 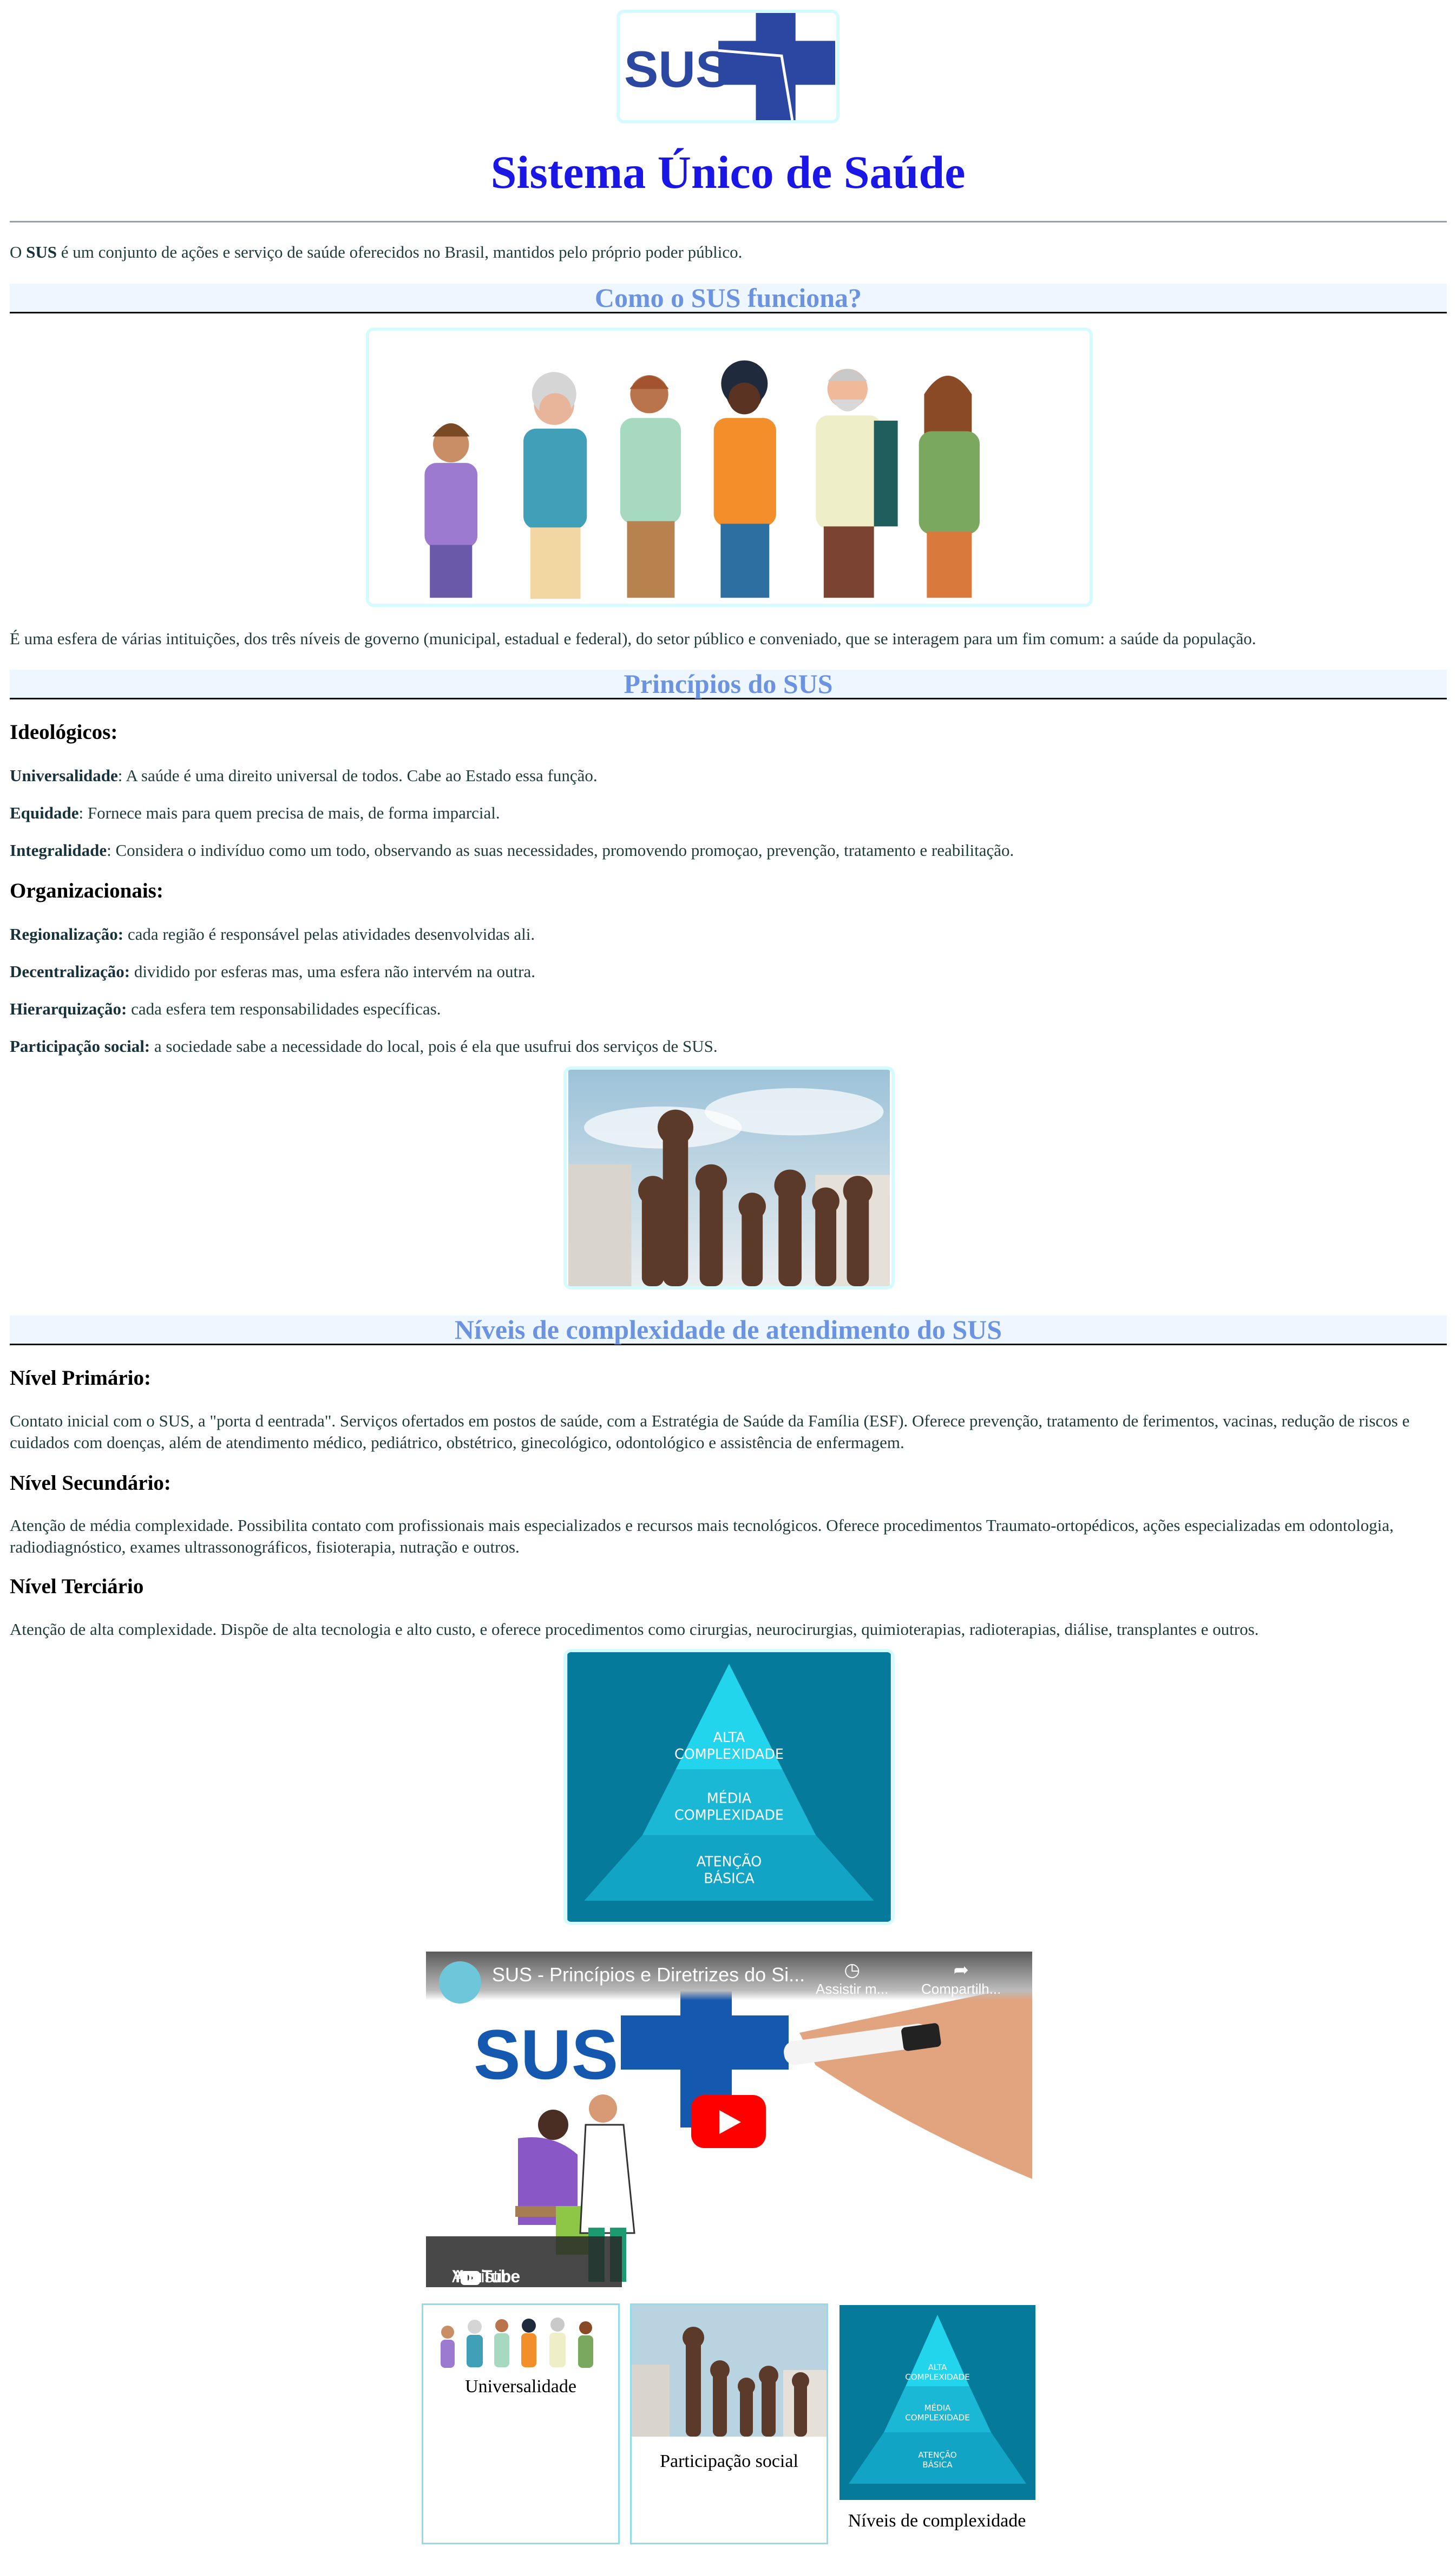 I want to click on card-participacao-social: Participação social, so click(x=729, y=2423).